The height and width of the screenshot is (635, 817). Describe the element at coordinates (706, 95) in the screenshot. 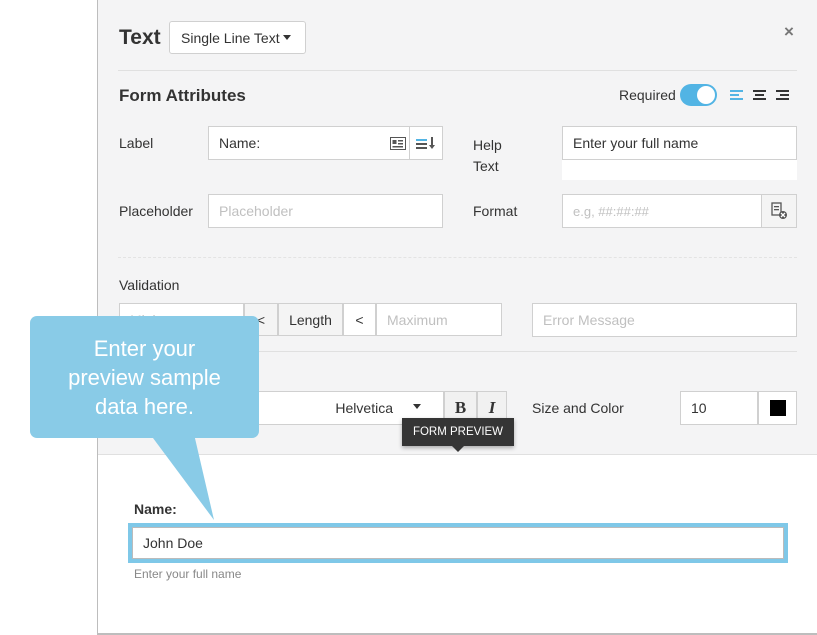

I see `toggle-knob` at that location.